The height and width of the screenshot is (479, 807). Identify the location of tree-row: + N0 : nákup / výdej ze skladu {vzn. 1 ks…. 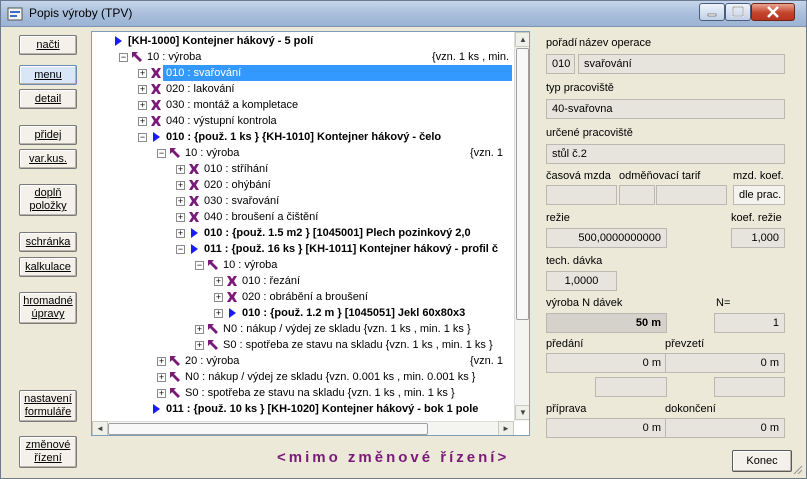
(303, 329).